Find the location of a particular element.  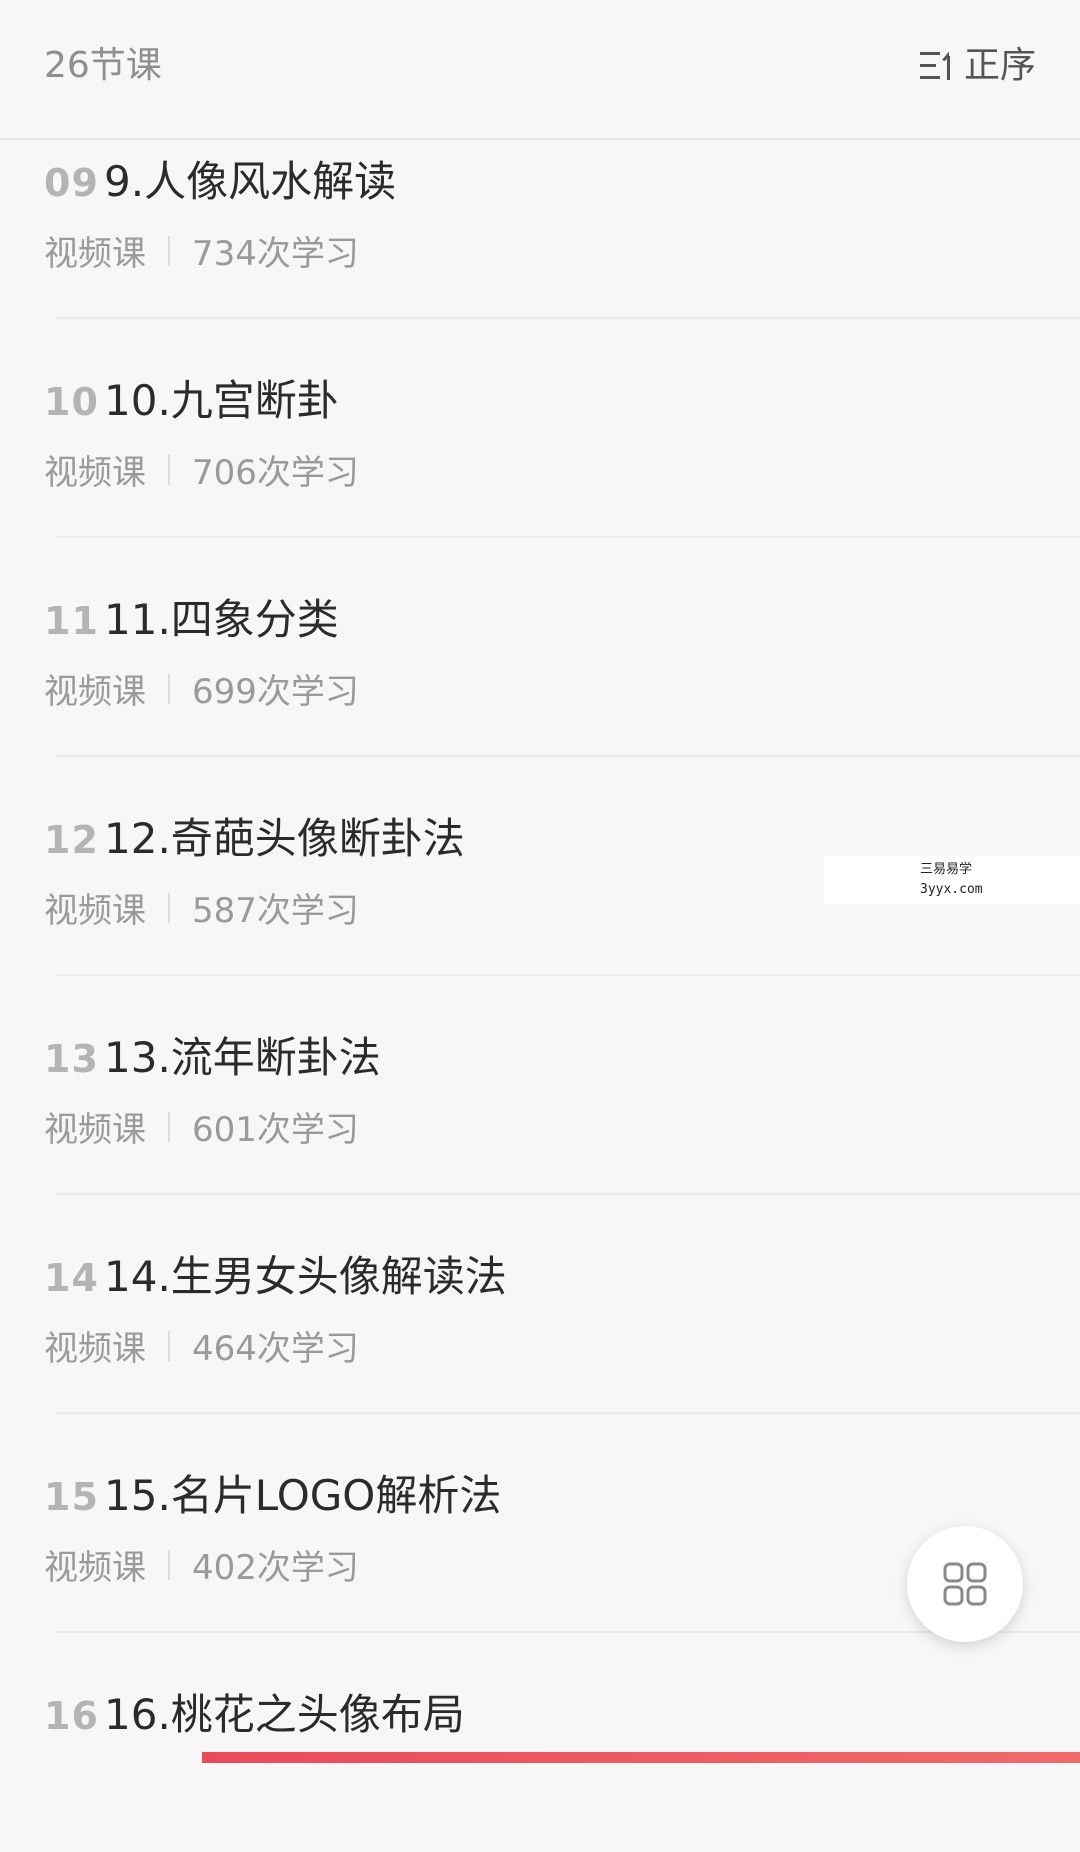

lesson-views: 706次学习 is located at coordinates (275, 473).